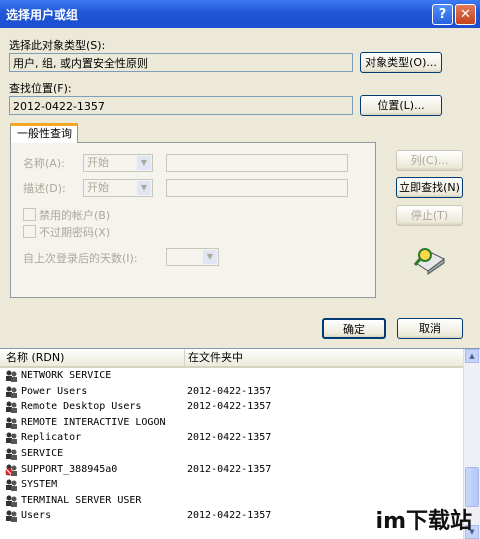 The image size is (480, 539). I want to click on row-name: Users, so click(36, 516).